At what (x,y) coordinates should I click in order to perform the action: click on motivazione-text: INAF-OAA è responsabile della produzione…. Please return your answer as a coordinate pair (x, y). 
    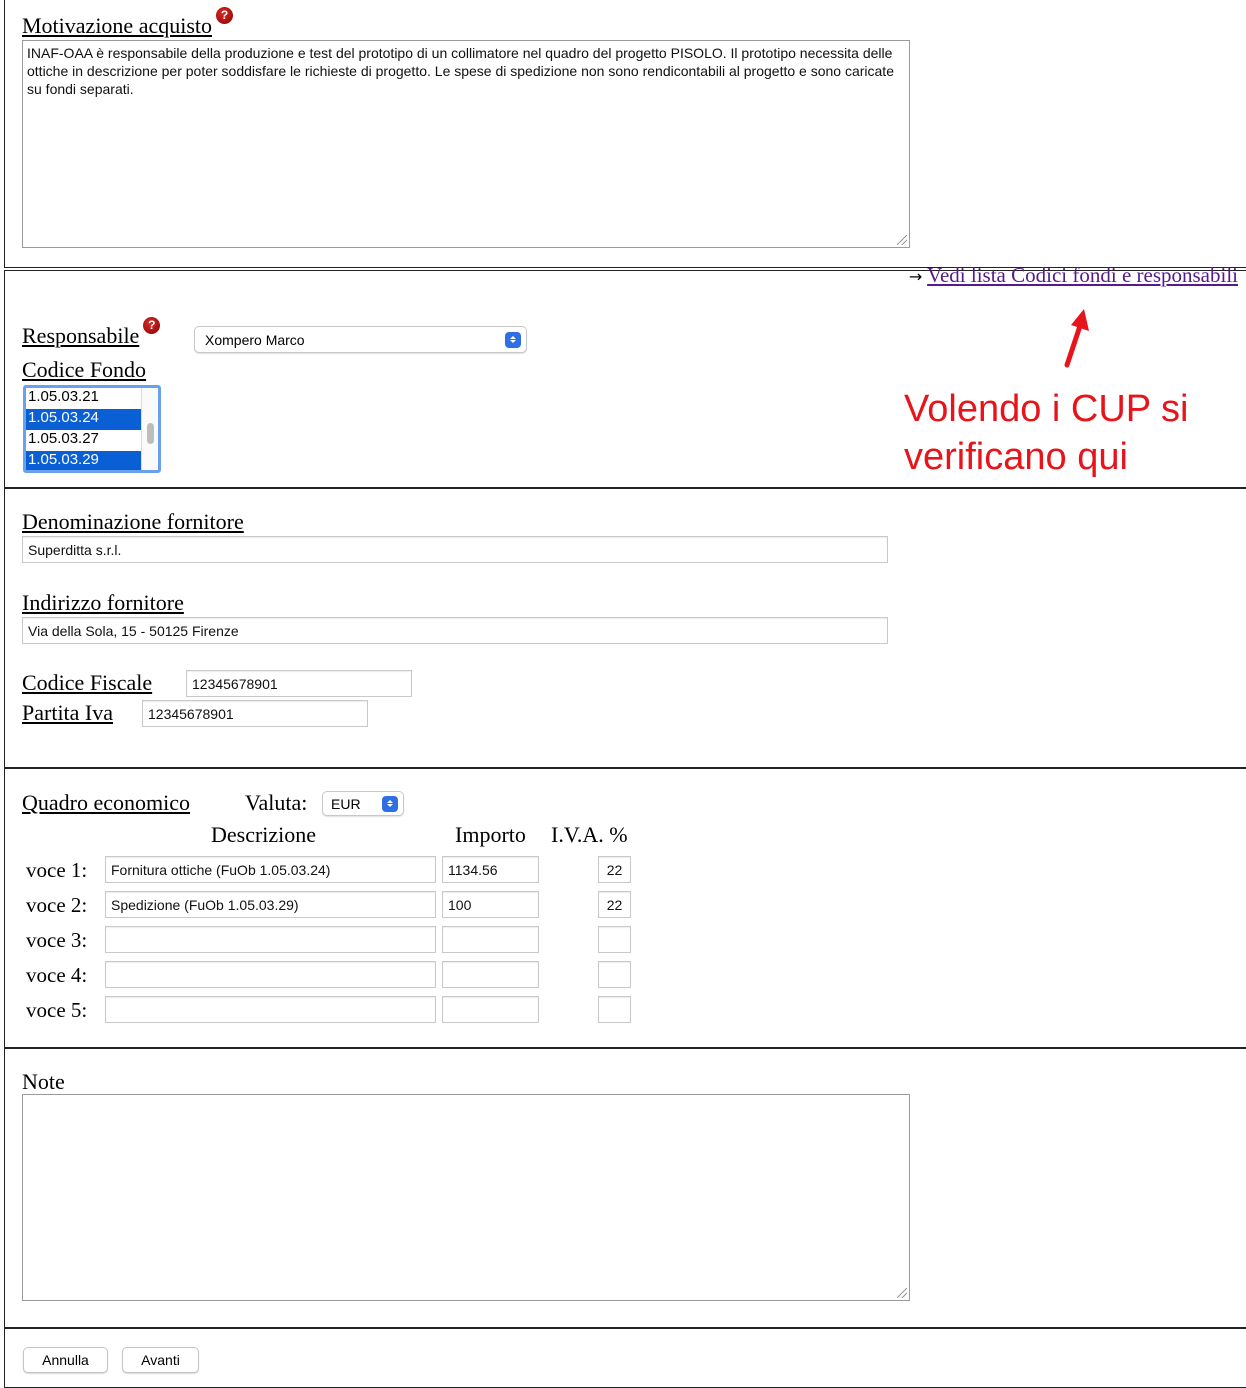
    Looking at the image, I should click on (460, 71).